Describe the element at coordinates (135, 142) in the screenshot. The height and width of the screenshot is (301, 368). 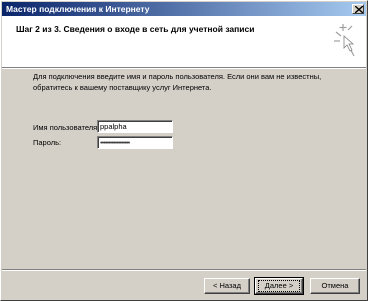
I see `password-input: ••••••••••••••••••` at that location.